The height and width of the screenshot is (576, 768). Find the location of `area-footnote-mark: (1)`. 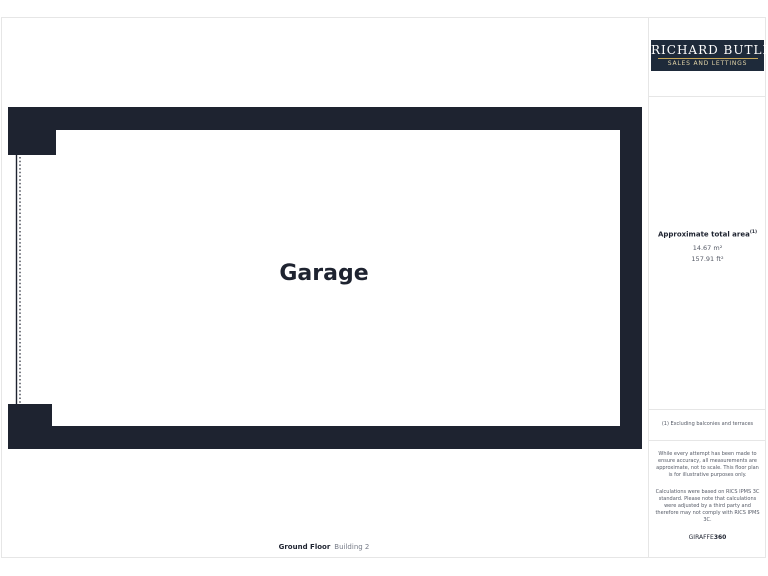

area-footnote-mark: (1) is located at coordinates (753, 232).